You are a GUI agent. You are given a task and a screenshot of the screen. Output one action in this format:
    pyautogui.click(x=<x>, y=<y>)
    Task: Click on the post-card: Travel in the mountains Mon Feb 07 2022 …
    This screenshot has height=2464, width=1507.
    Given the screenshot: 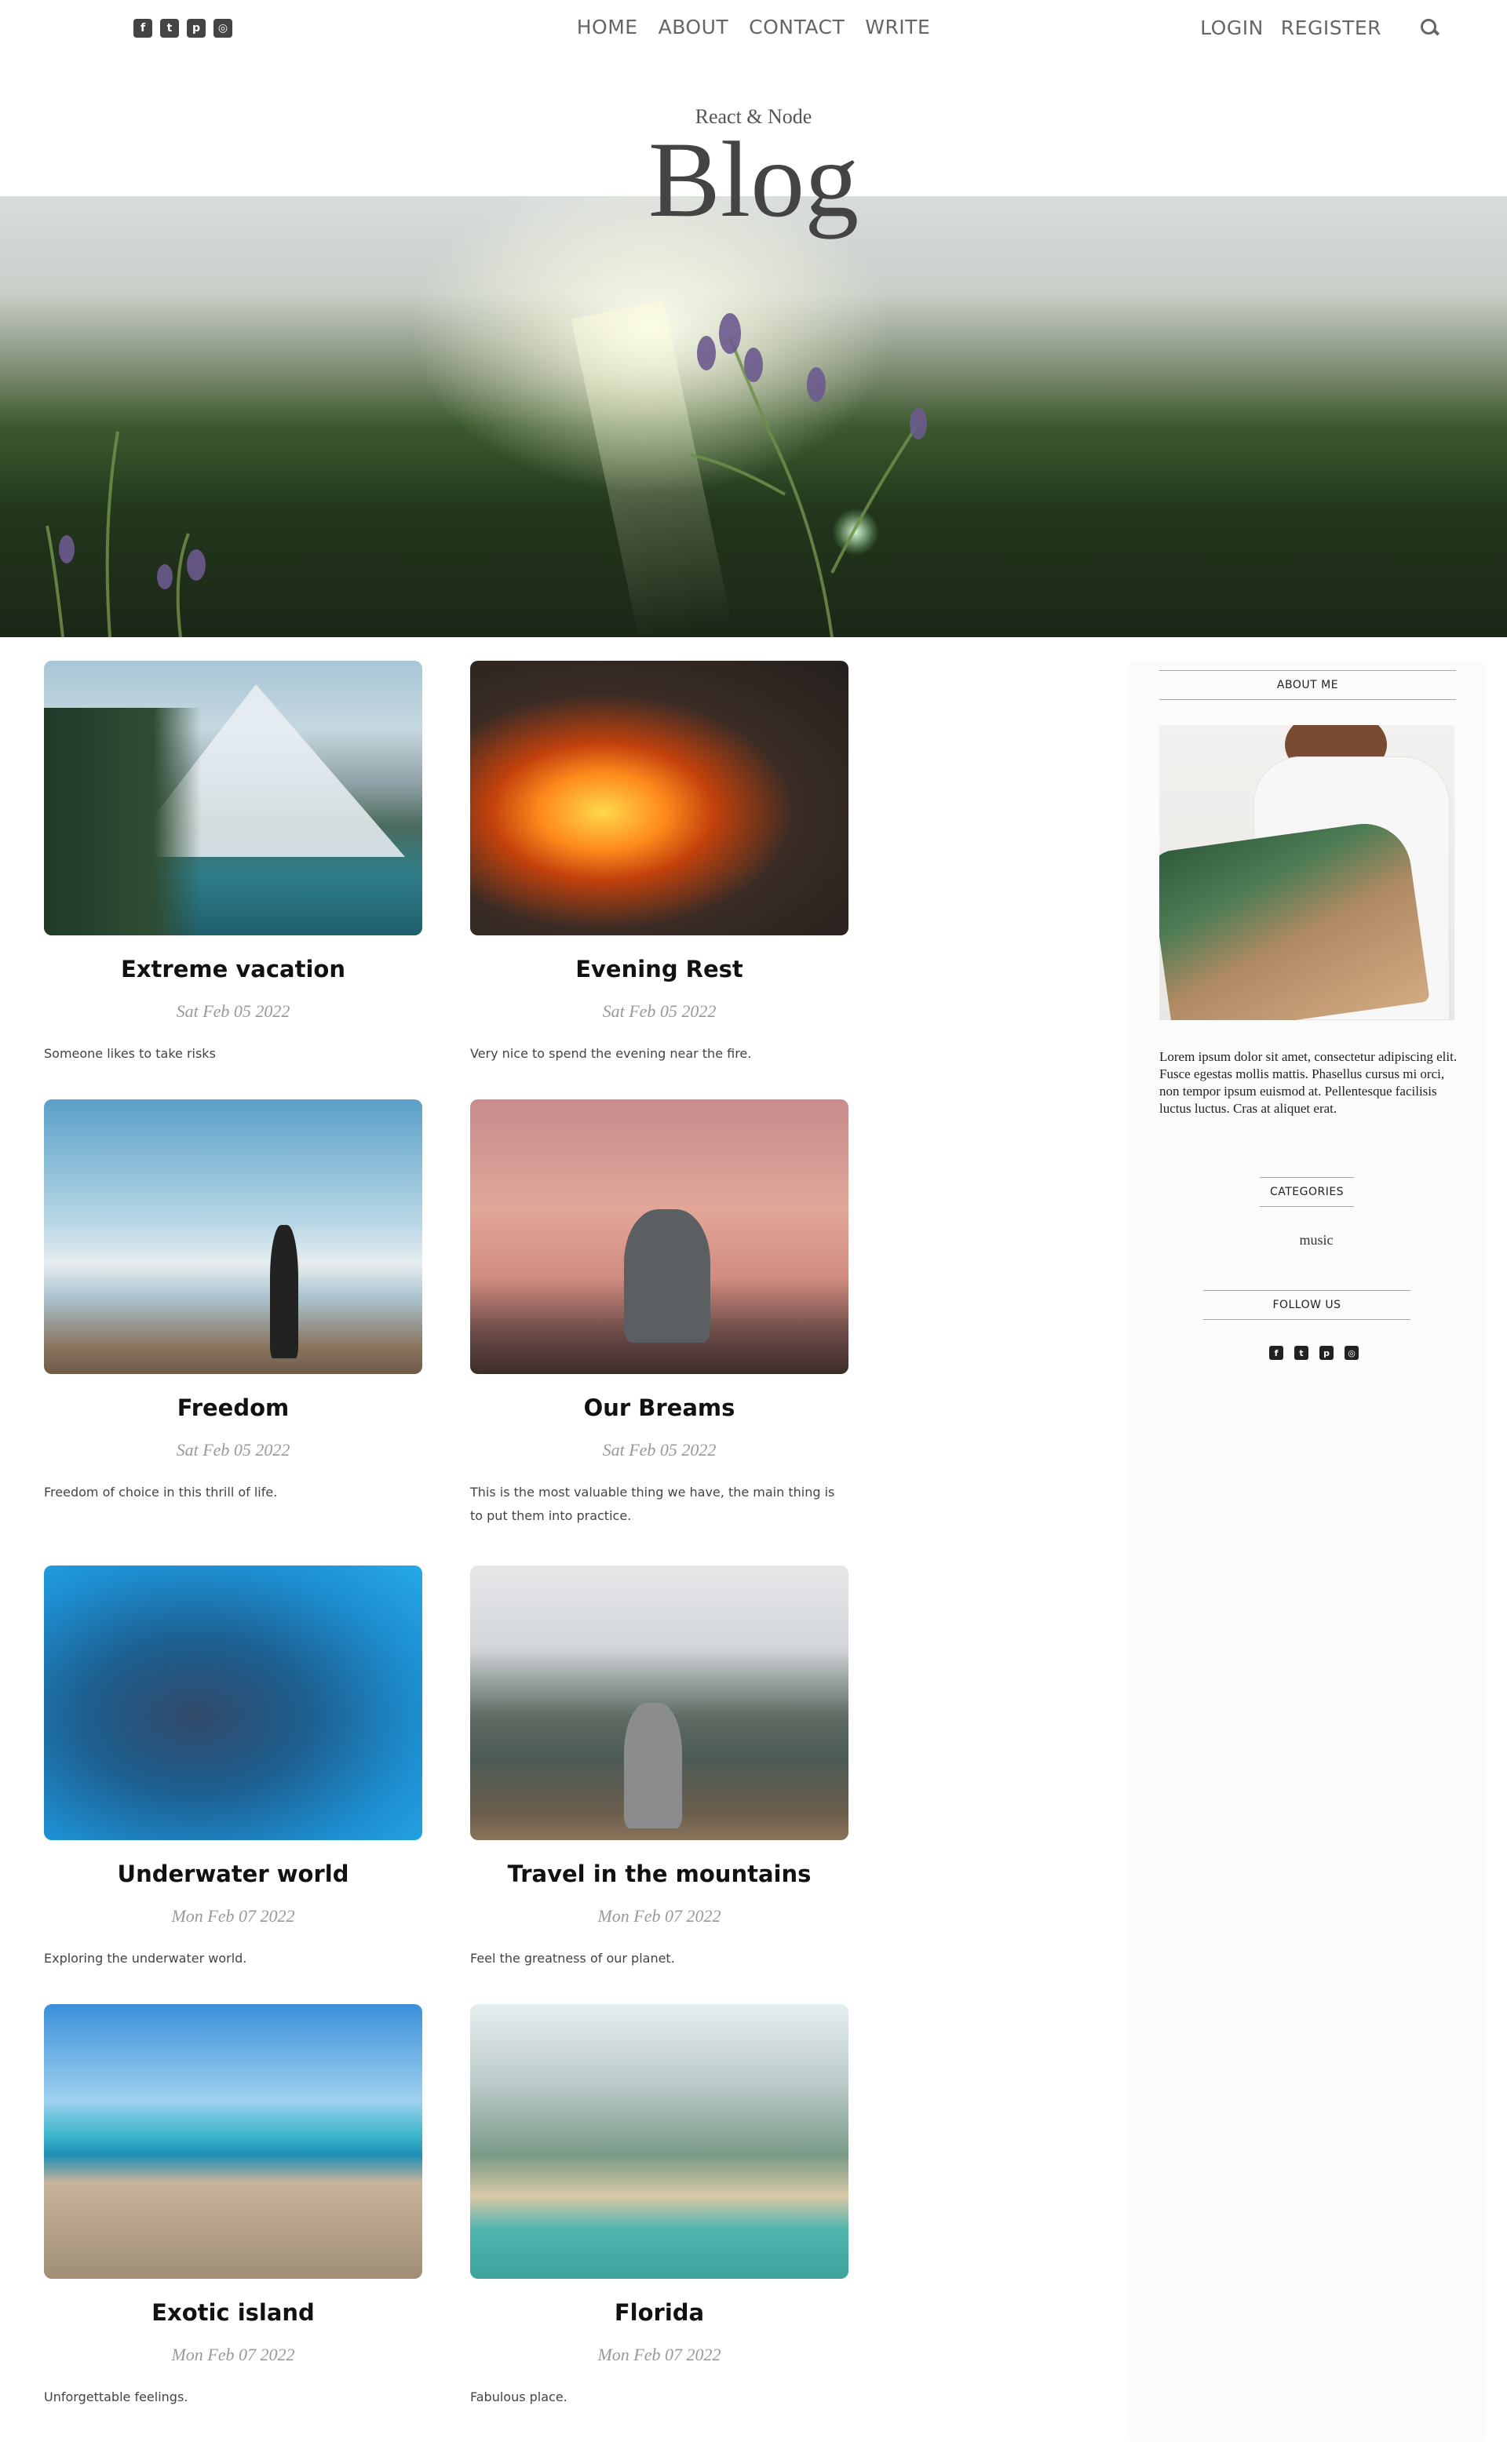 What is the action you would take?
    pyautogui.click(x=659, y=1768)
    